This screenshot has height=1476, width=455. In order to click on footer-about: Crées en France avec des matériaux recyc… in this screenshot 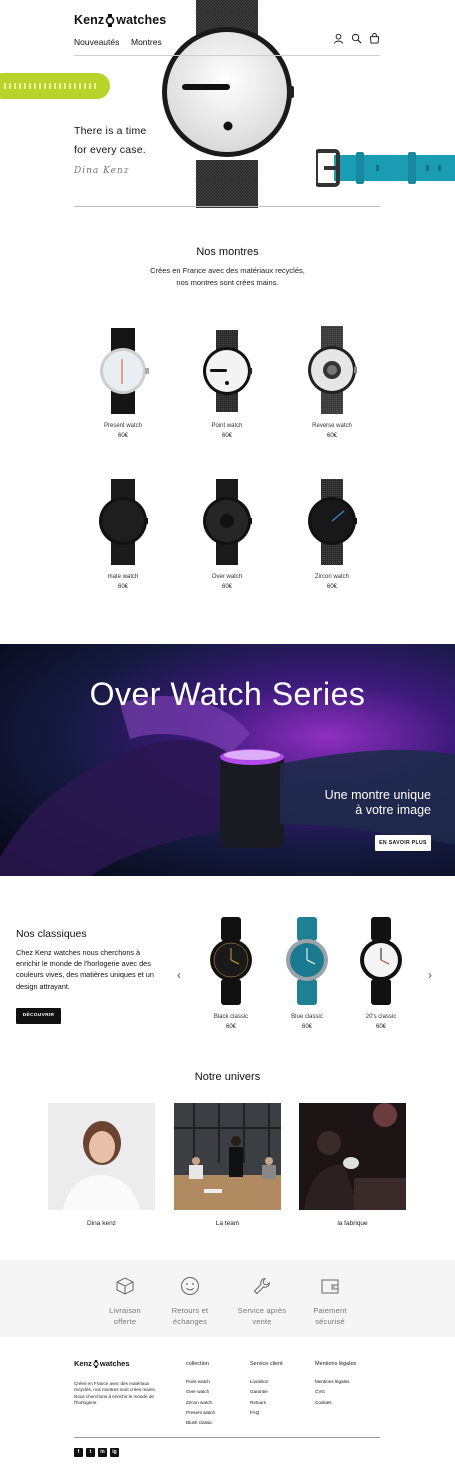, I will do `click(115, 1393)`.